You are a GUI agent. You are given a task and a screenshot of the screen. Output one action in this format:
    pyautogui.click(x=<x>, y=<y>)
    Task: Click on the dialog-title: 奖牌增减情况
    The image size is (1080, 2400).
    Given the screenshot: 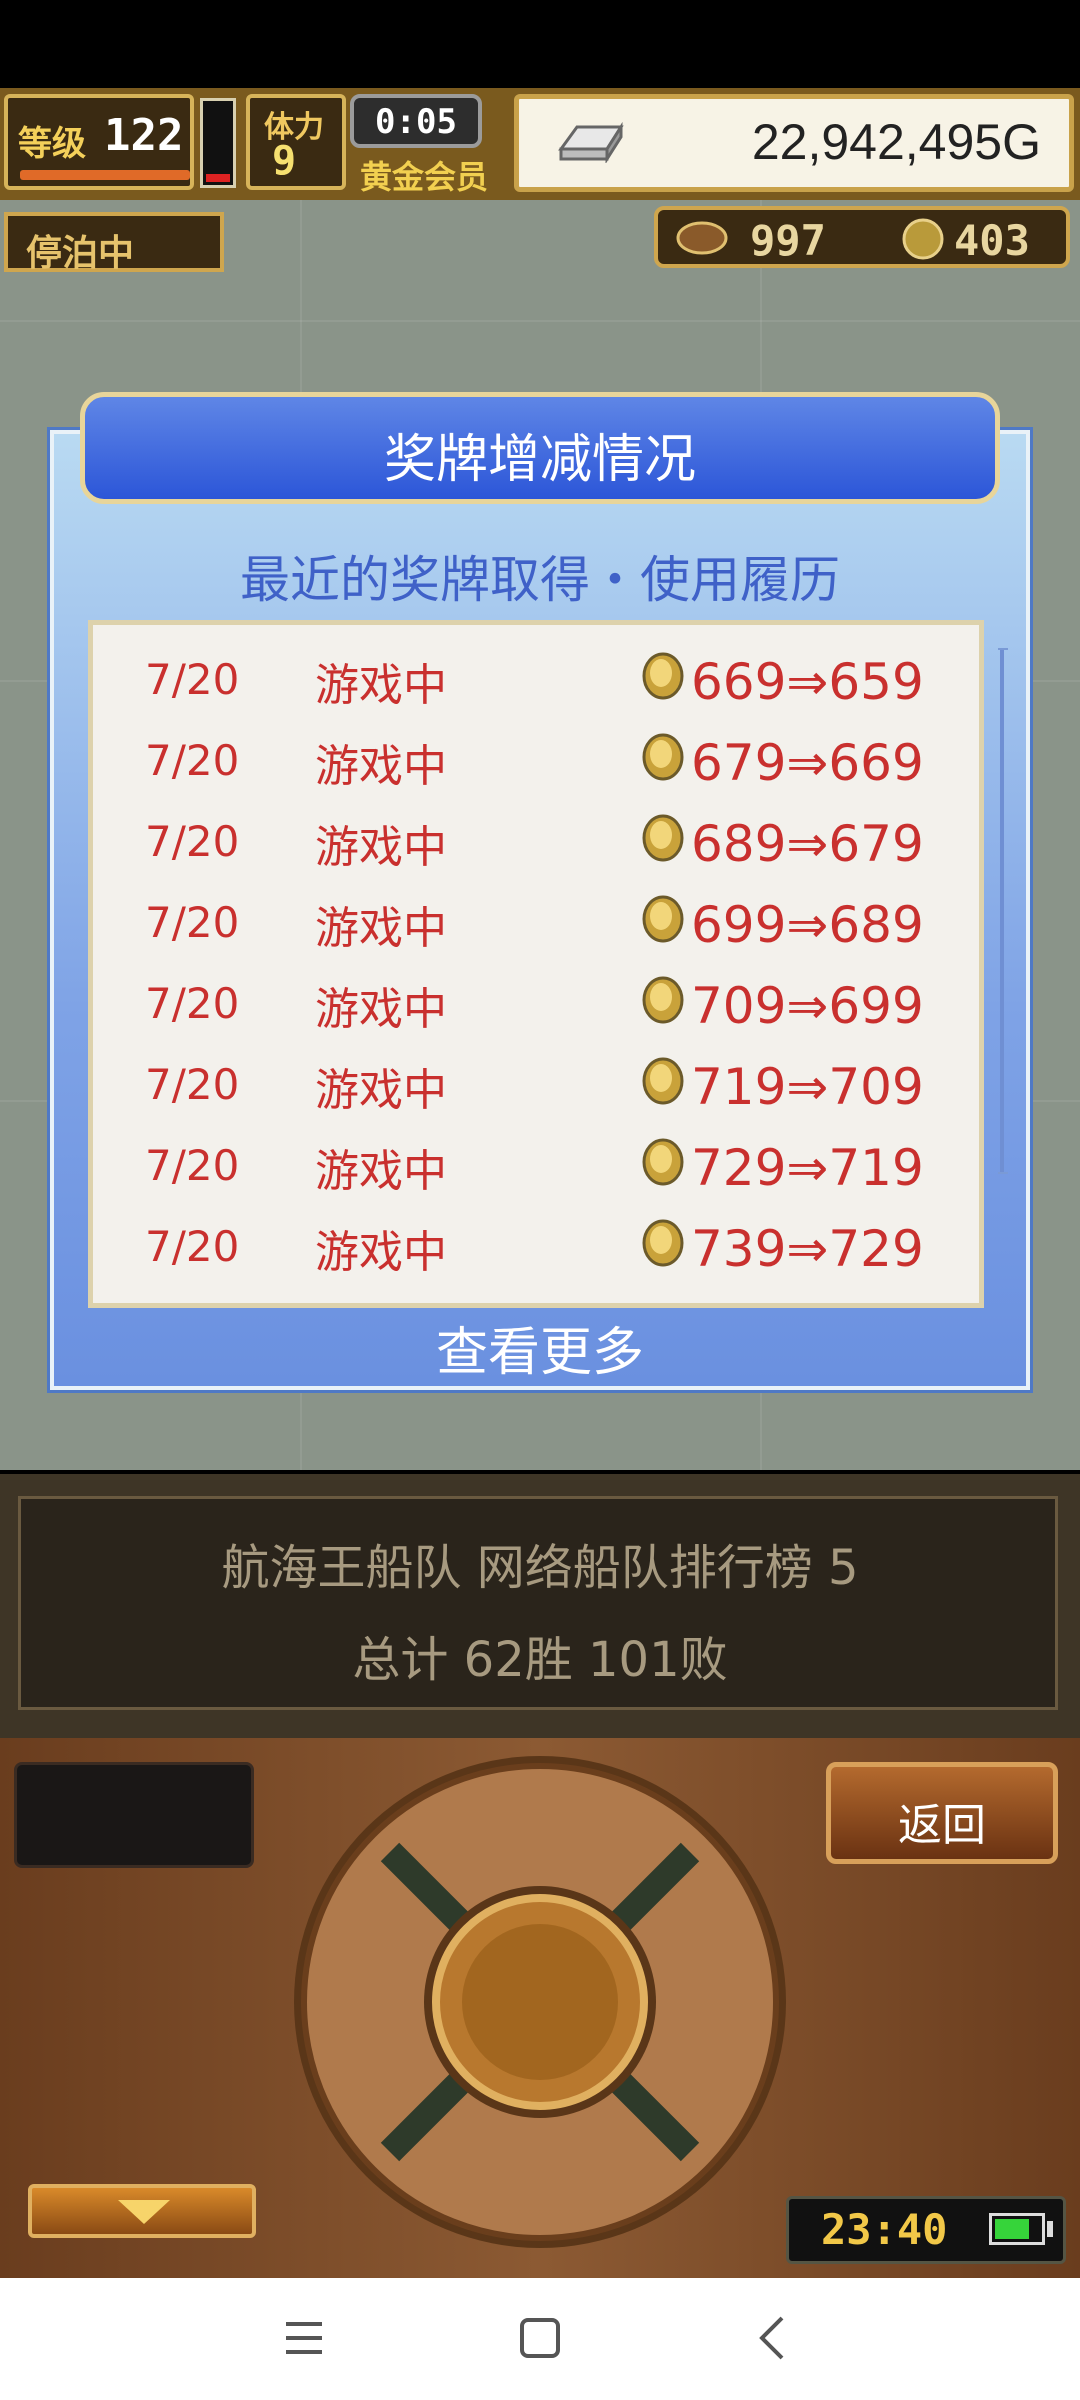 What is the action you would take?
    pyautogui.click(x=539, y=460)
    